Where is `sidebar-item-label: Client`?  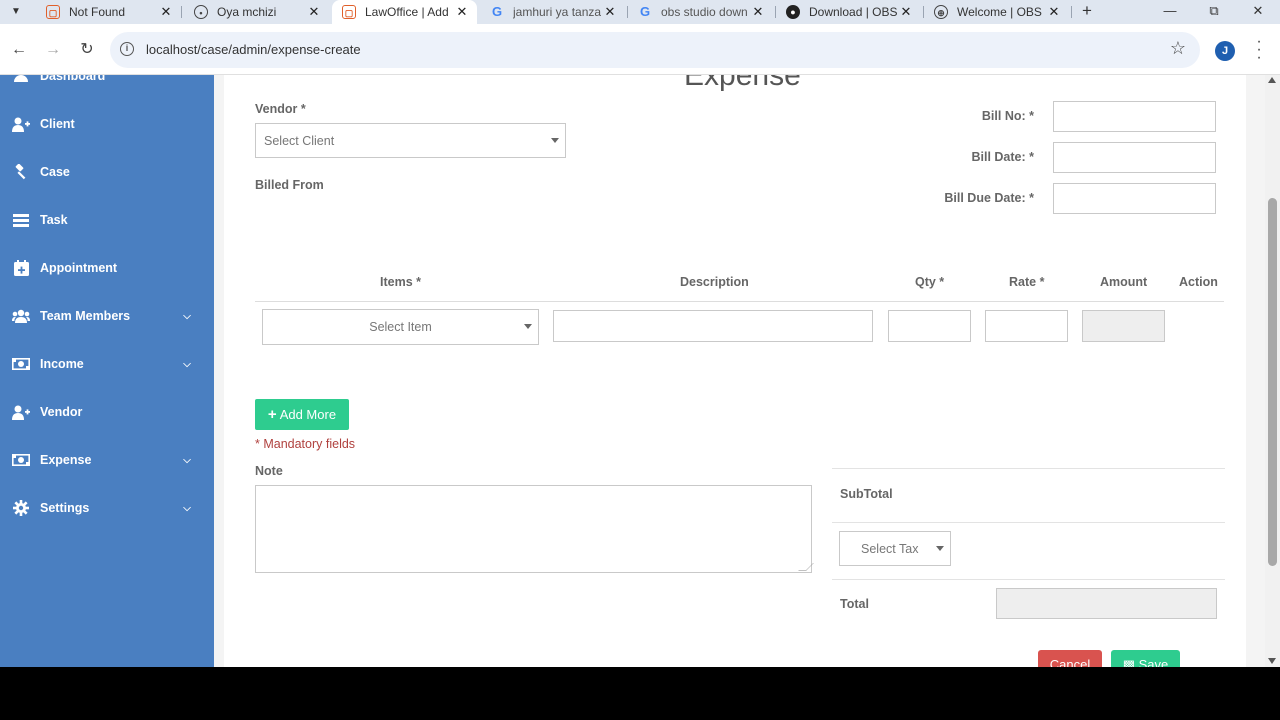
sidebar-item-label: Client is located at coordinates (57, 124).